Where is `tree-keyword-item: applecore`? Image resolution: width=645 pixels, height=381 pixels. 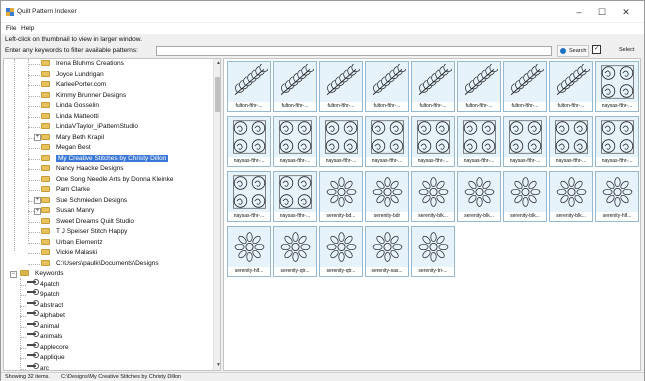
tree-keyword-item: applecore is located at coordinates (48, 347).